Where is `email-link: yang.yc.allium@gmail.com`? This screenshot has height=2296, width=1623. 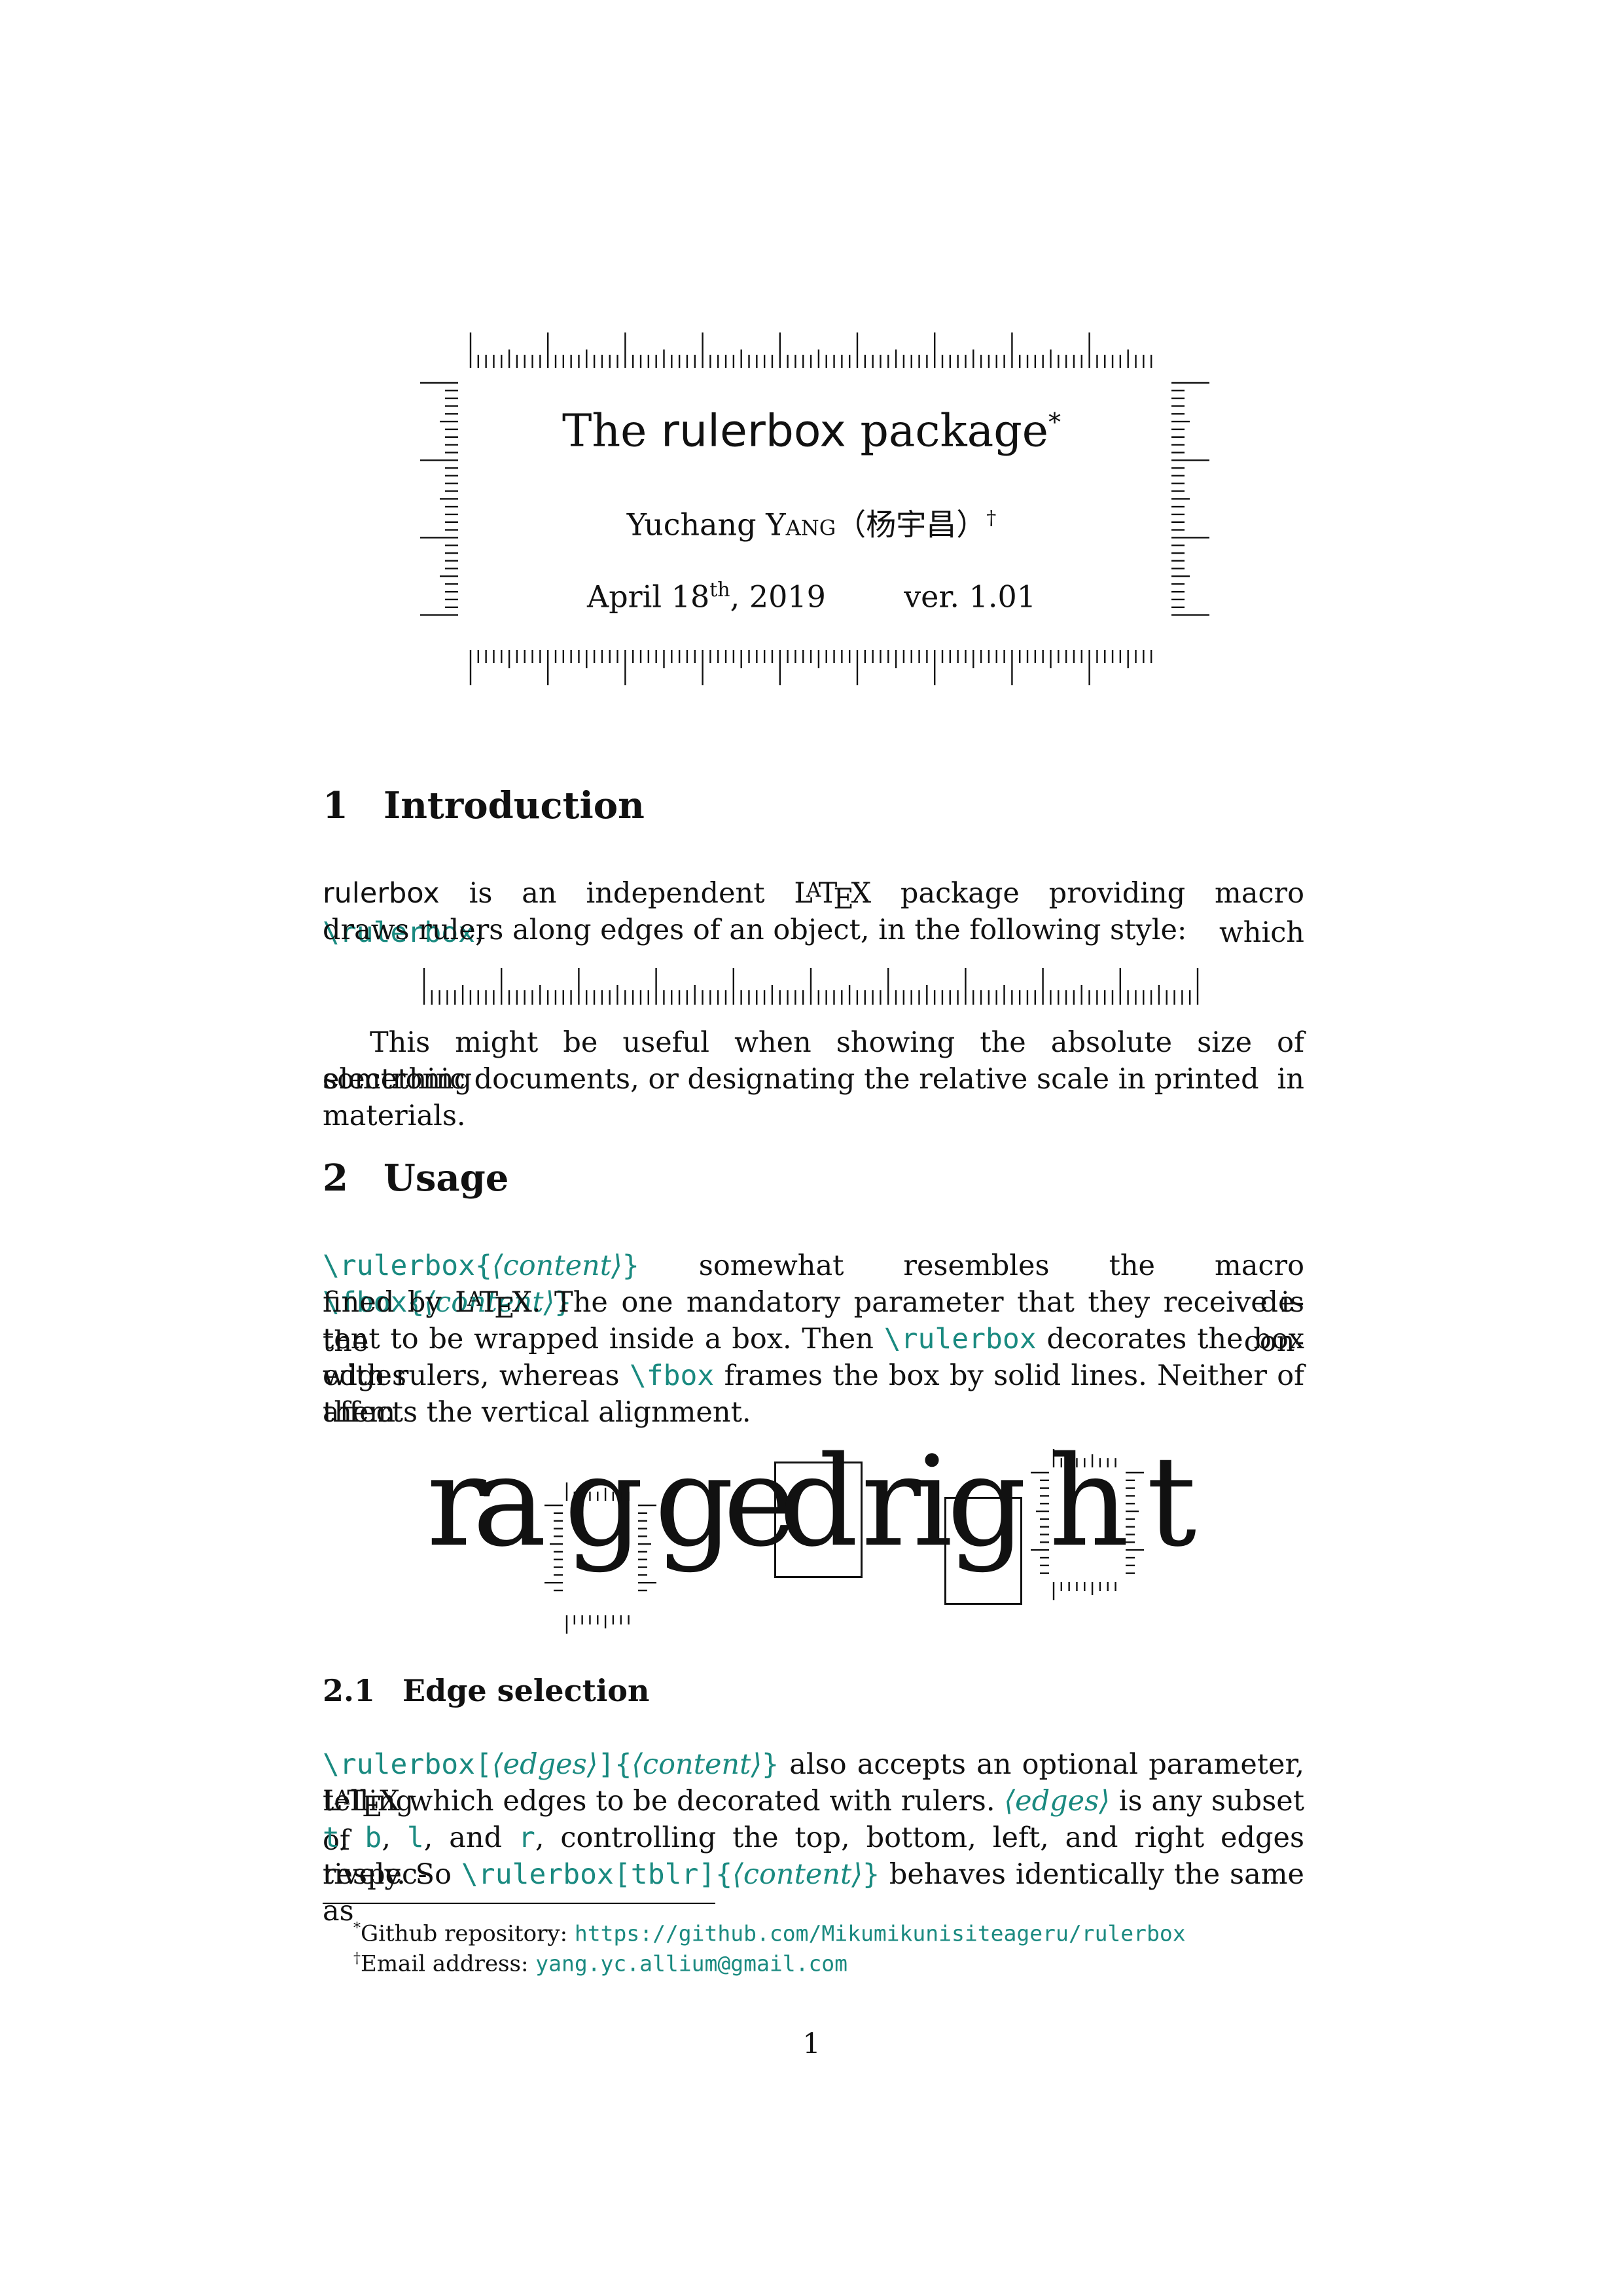
email-link: yang.yc.allium@gmail.com is located at coordinates (691, 1963).